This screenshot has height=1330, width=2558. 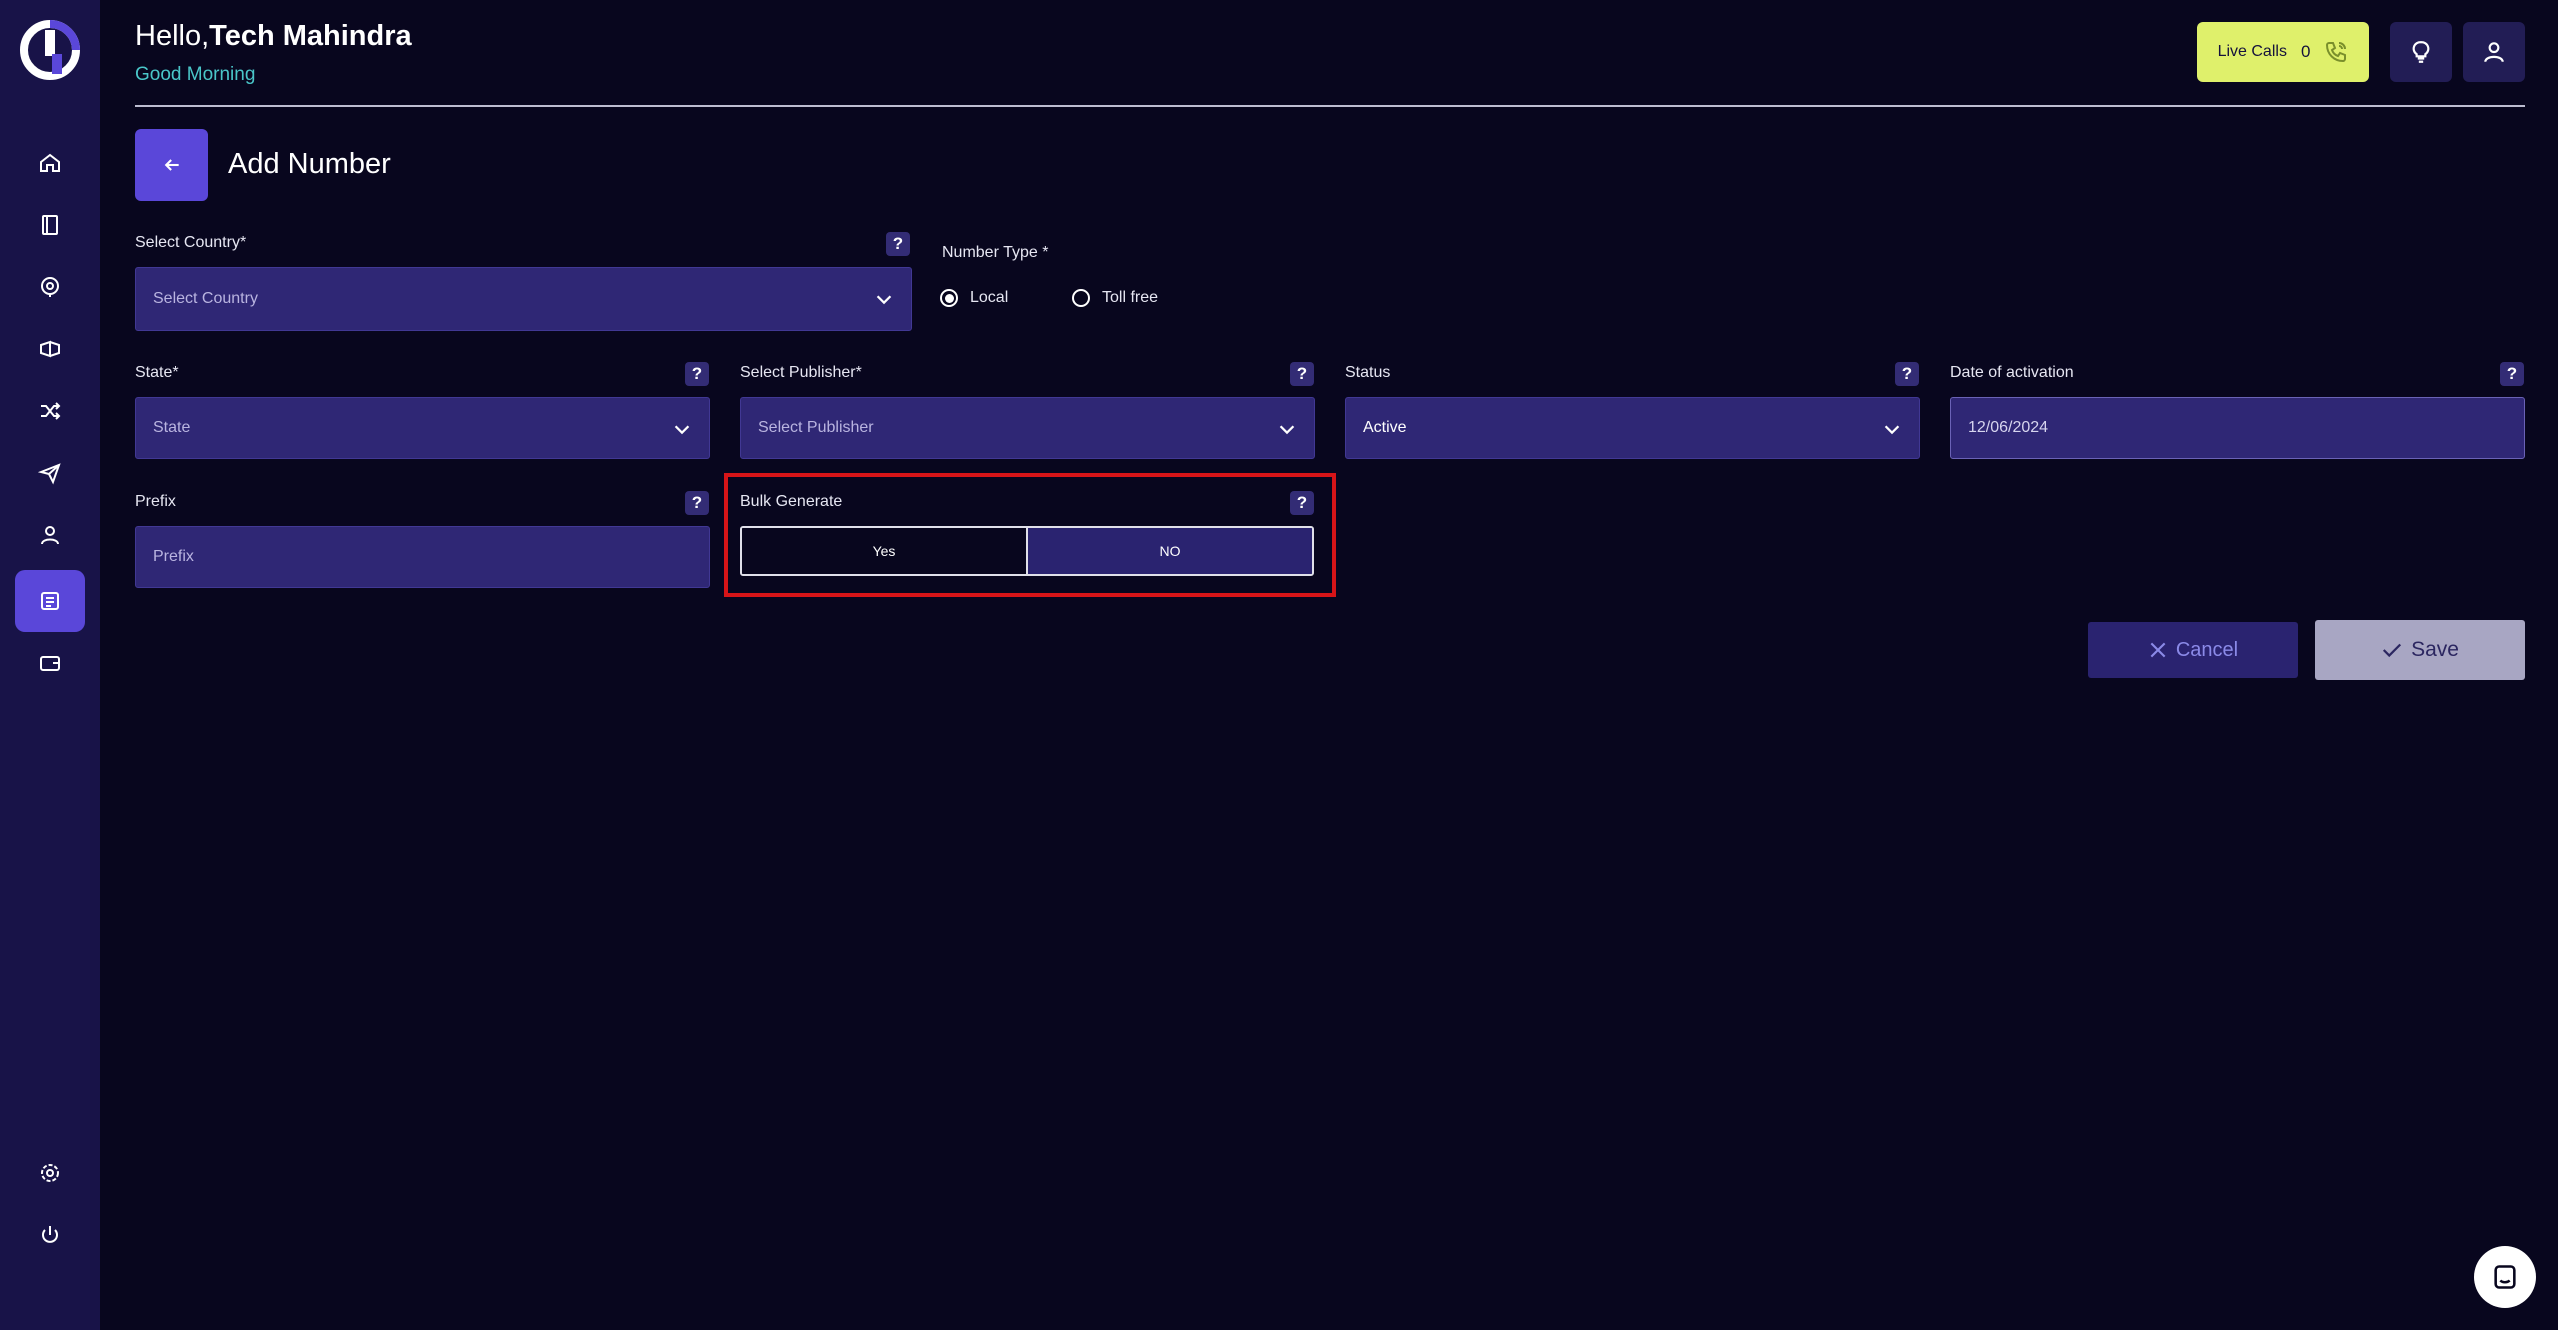 I want to click on arrow-left-icon, so click(x=171, y=165).